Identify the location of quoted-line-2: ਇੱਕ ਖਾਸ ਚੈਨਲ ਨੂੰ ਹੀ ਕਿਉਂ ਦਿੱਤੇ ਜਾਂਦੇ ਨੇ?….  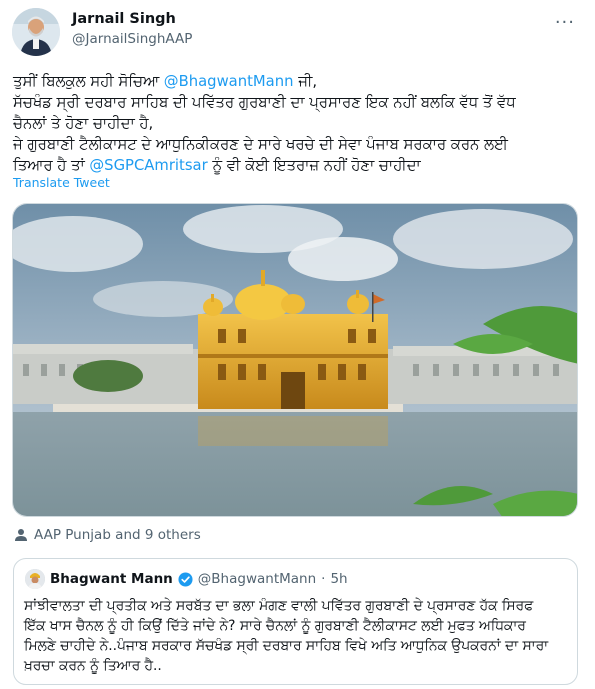
(275, 626).